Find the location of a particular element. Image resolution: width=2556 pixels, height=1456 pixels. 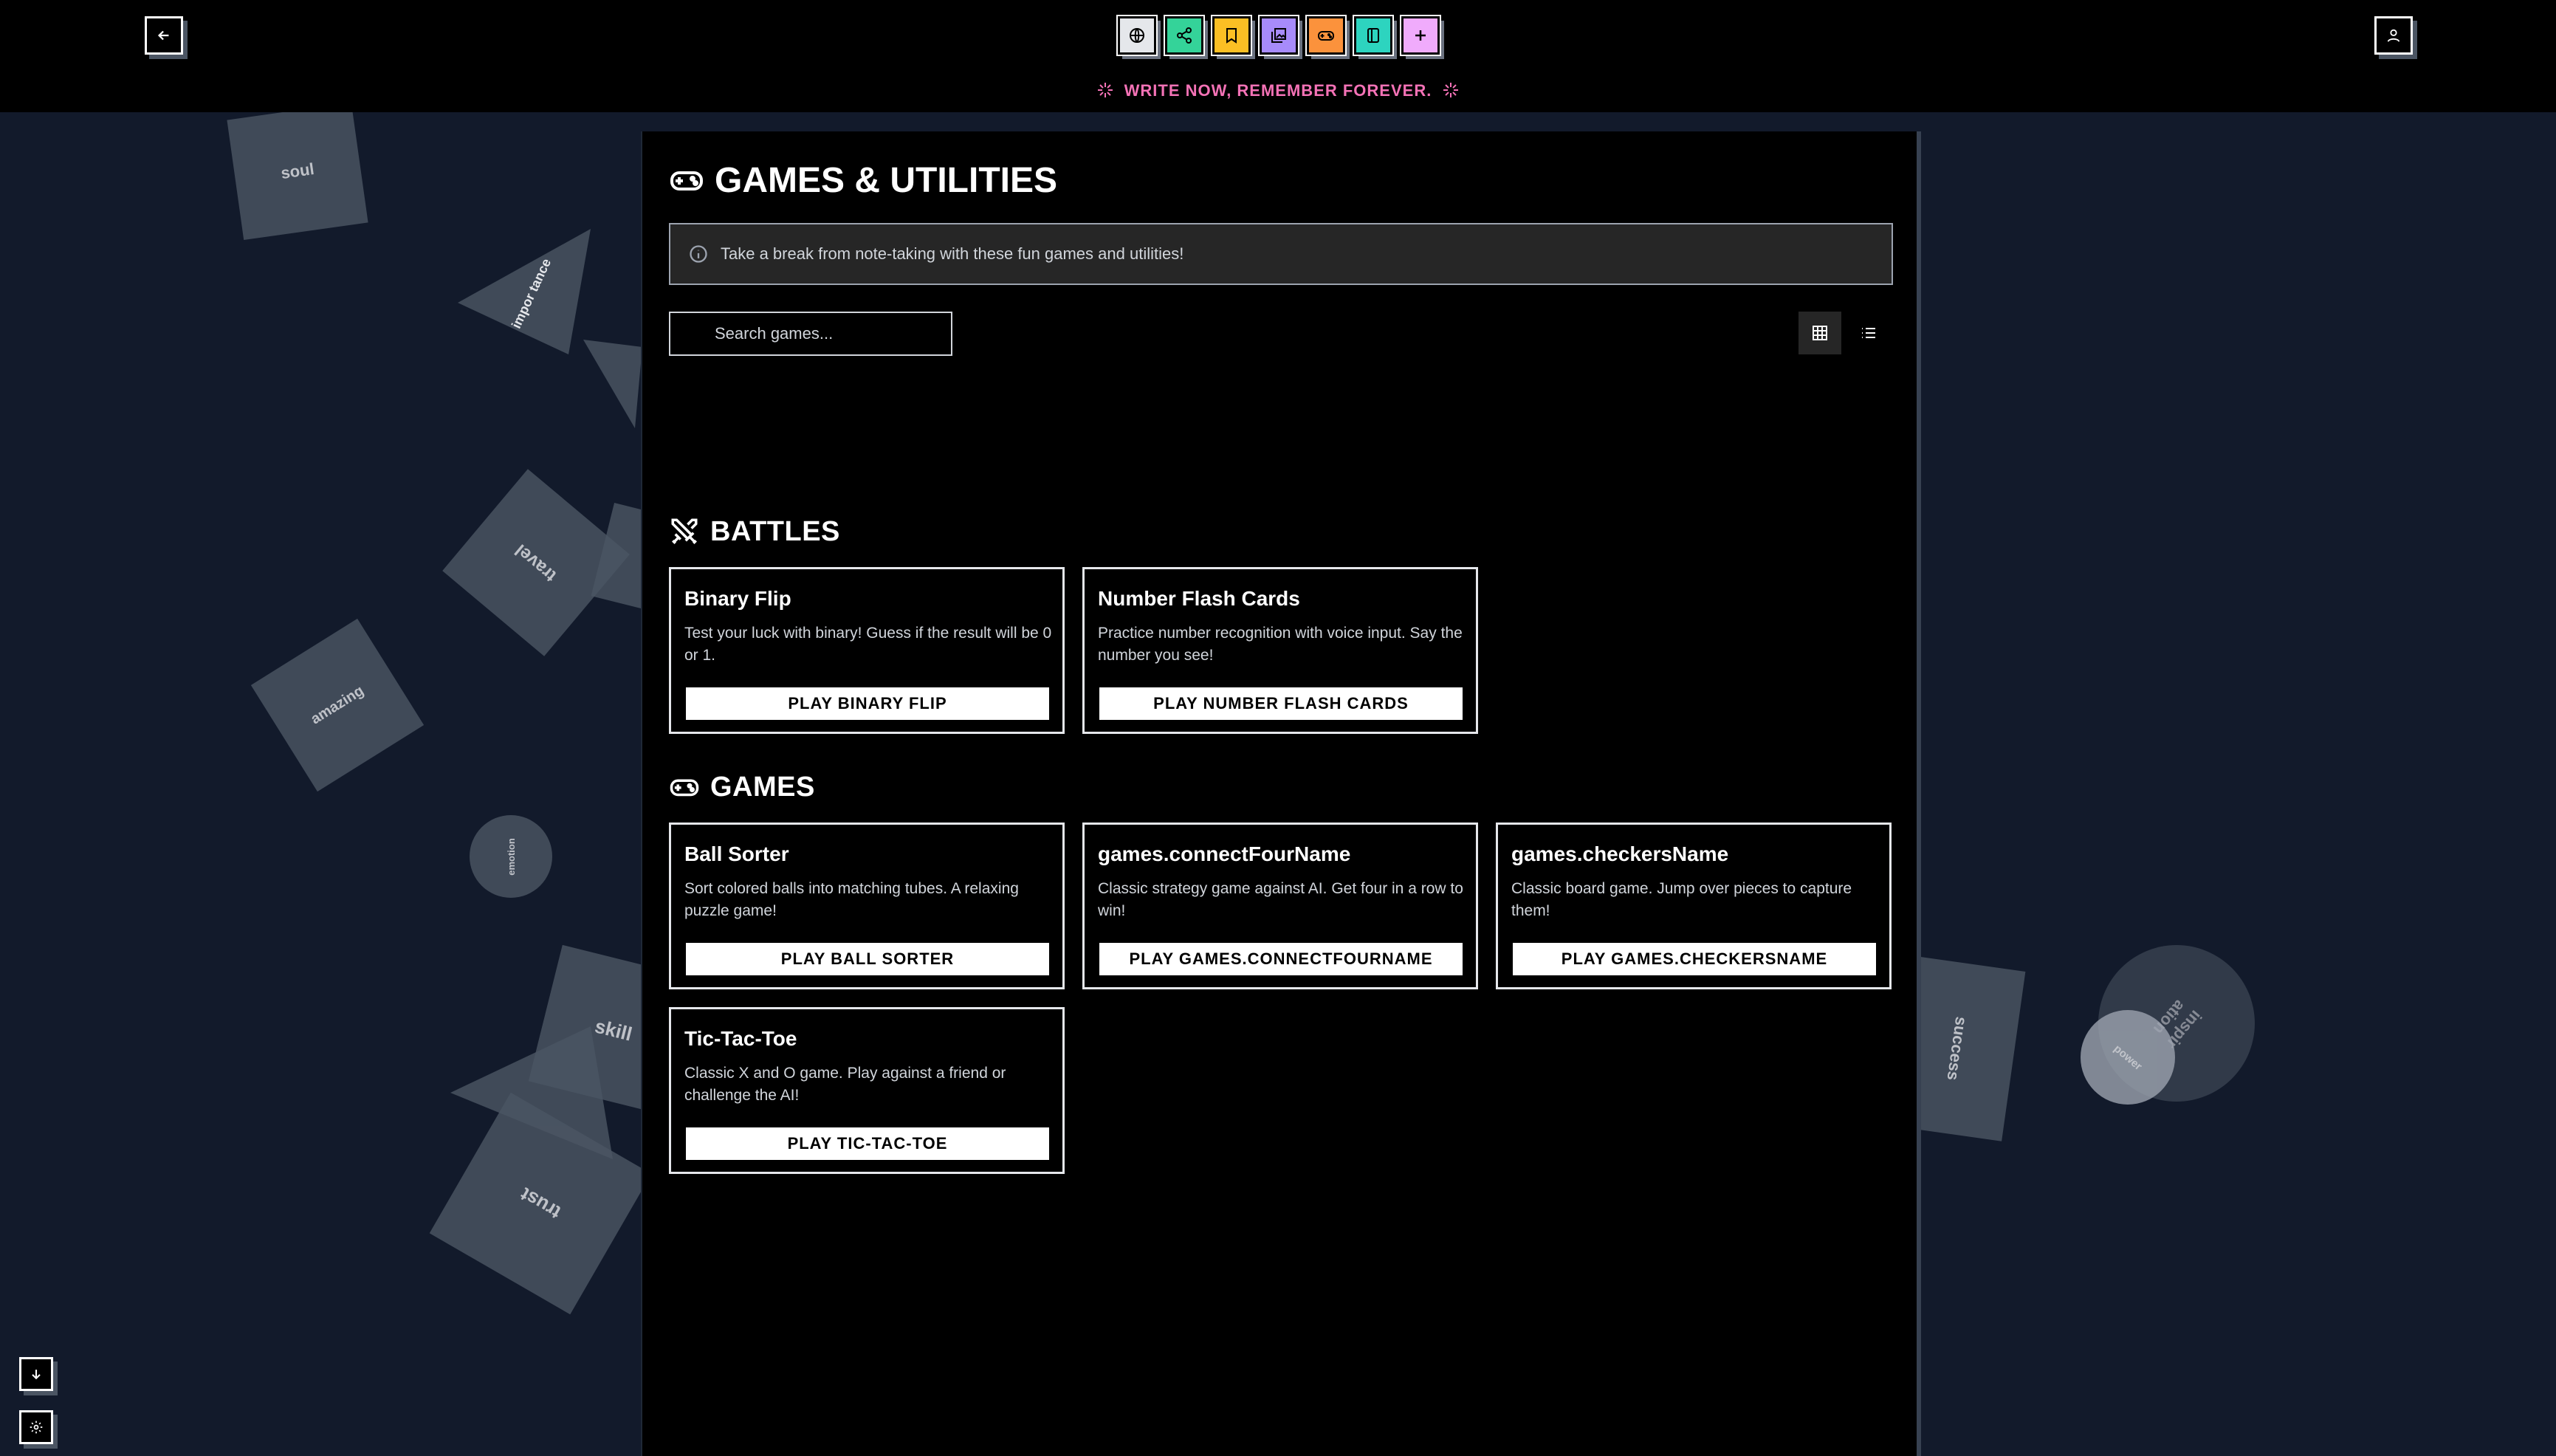

plus-icon is located at coordinates (1420, 35).